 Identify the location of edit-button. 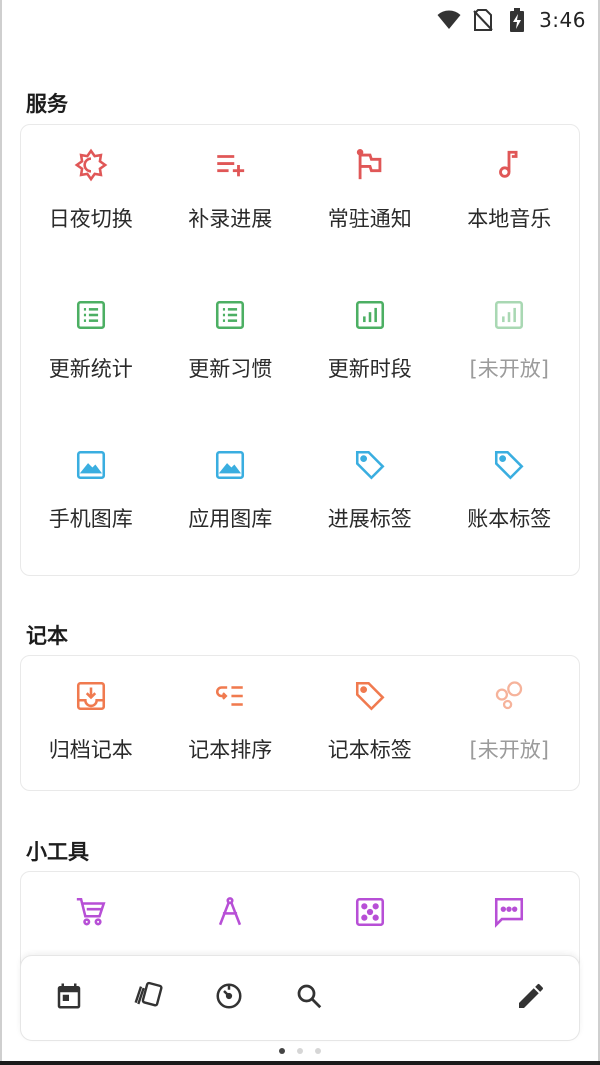
(531, 998).